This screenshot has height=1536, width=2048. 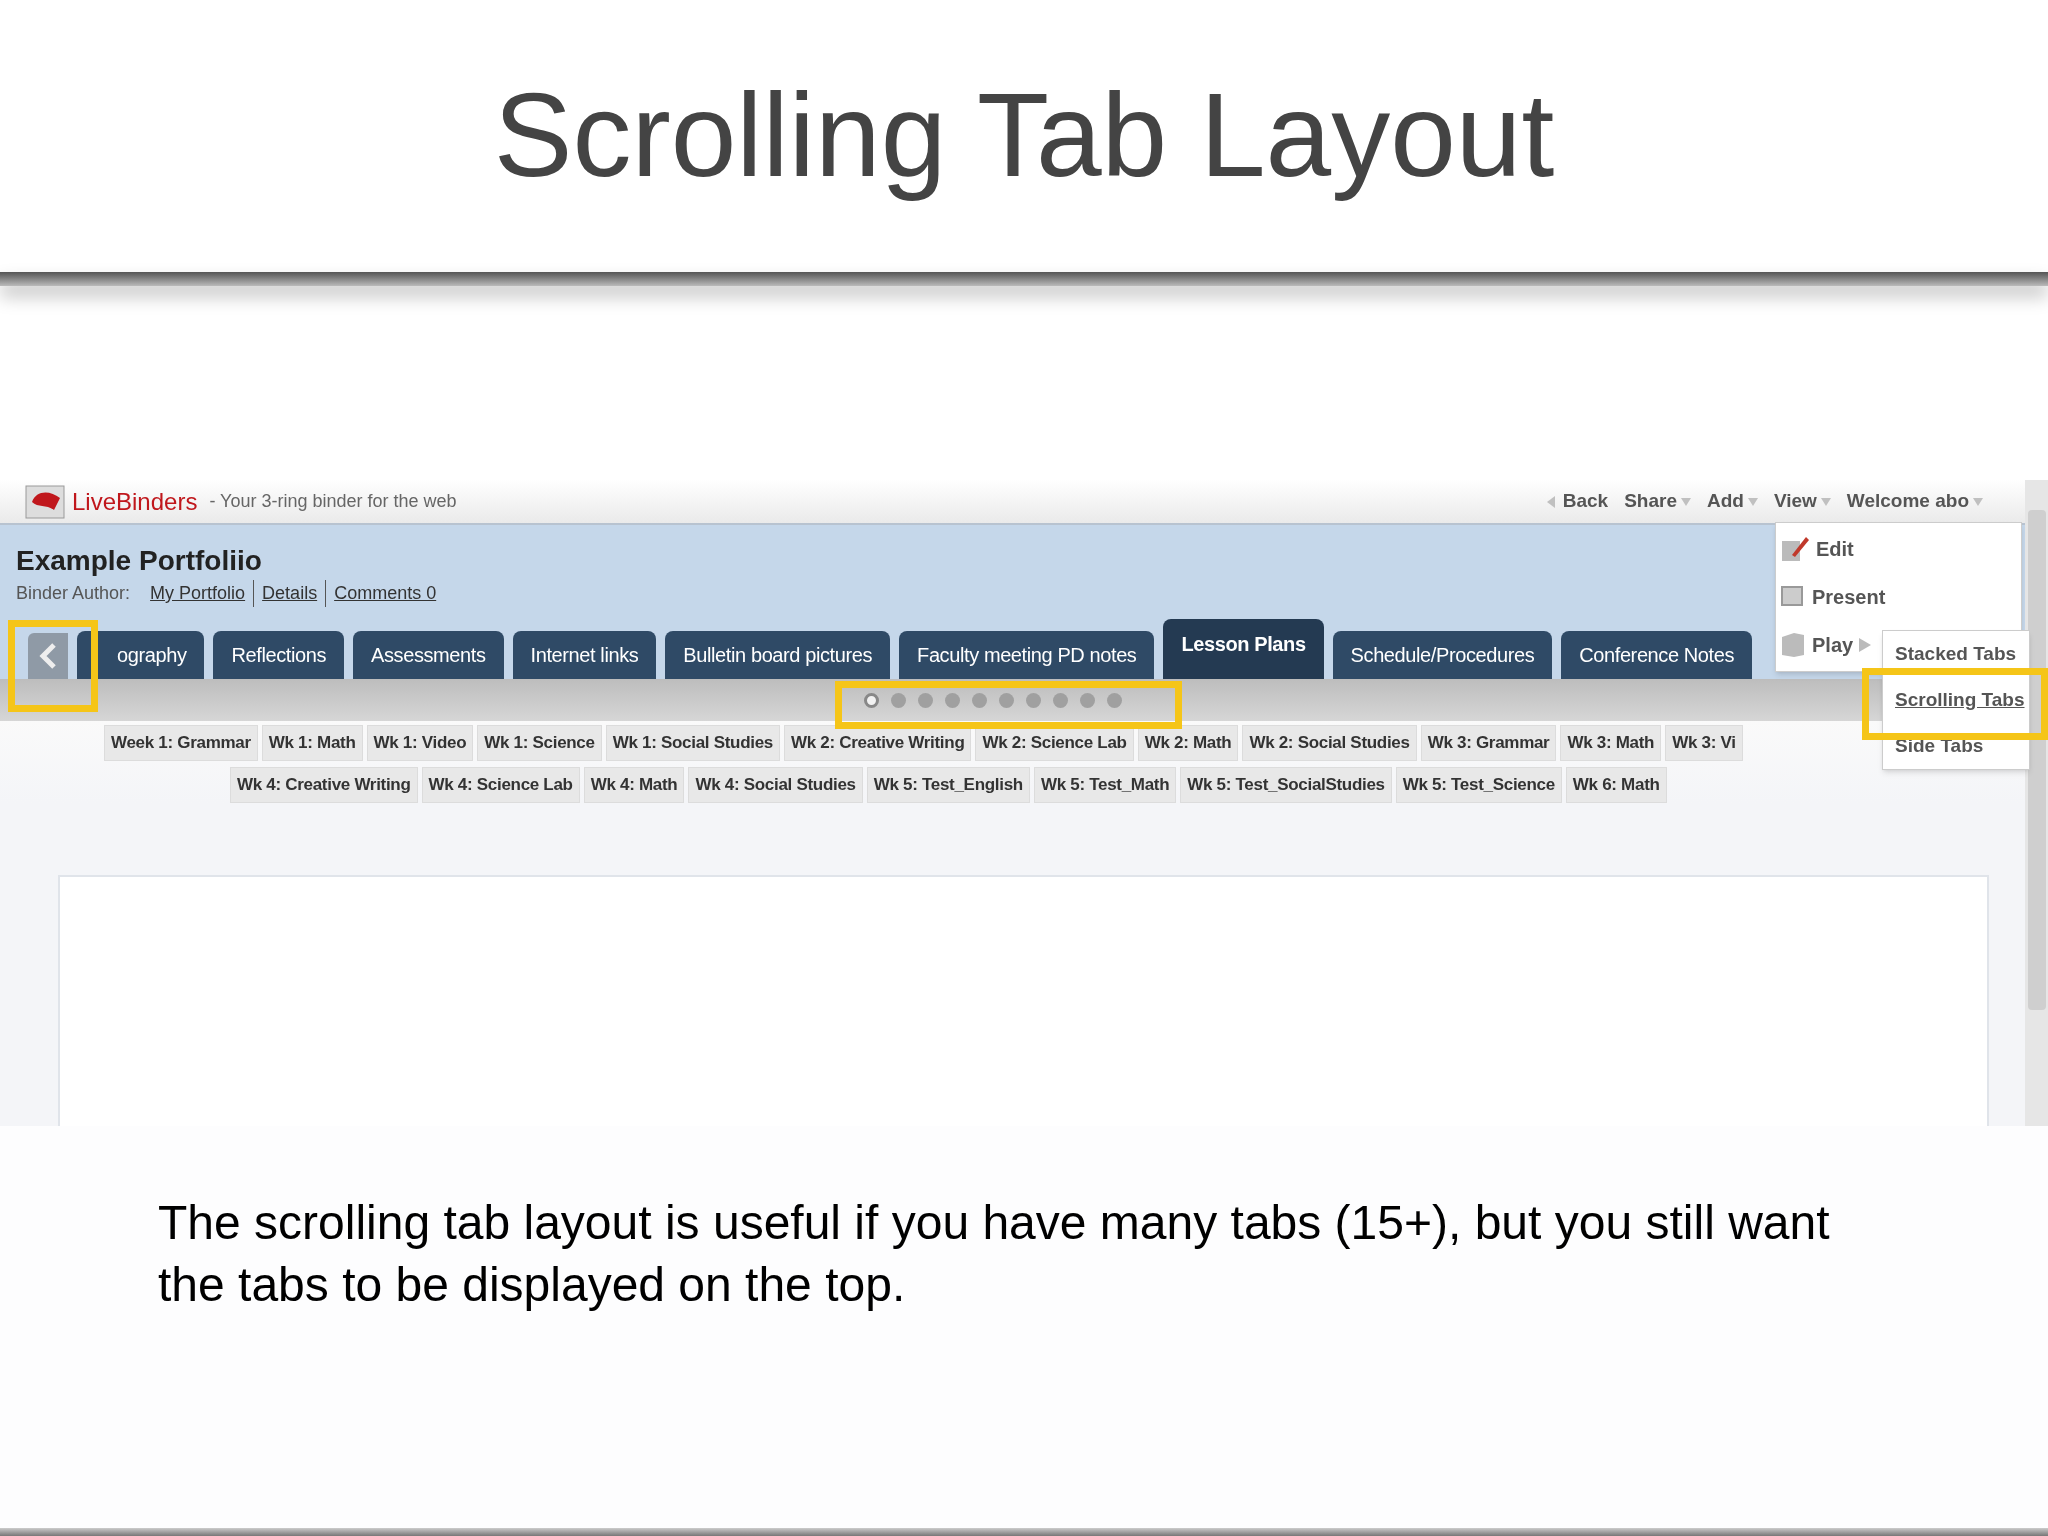 What do you see at coordinates (1442, 655) in the screenshot?
I see `binder-tab: Schedule/Procedures` at bounding box center [1442, 655].